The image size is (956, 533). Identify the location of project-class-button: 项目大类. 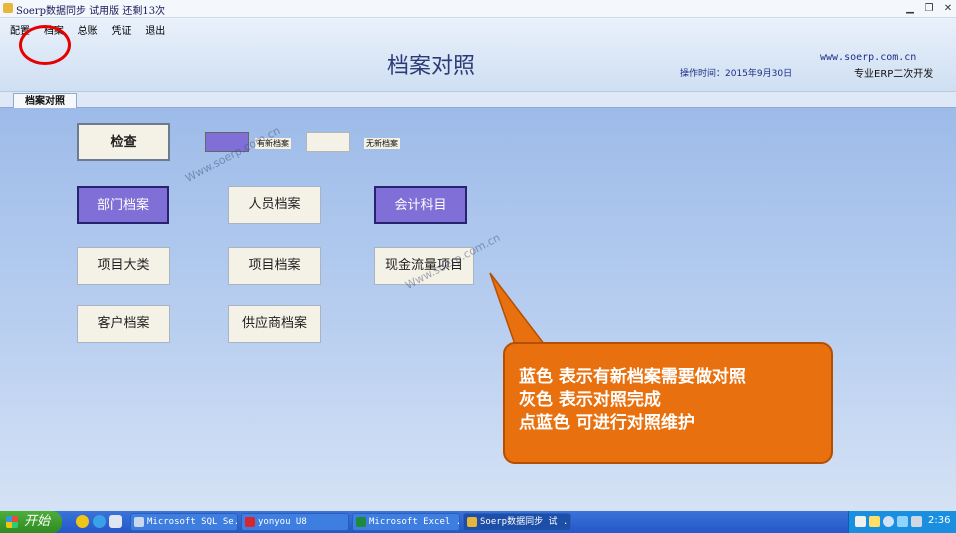
(123, 266).